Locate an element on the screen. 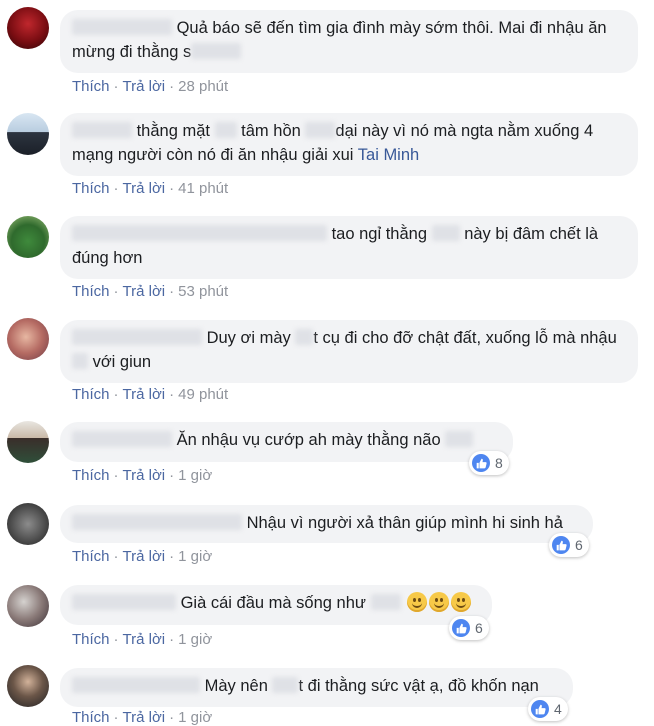  comment-actions: Thích · Trả lời · 28 phút is located at coordinates (150, 86).